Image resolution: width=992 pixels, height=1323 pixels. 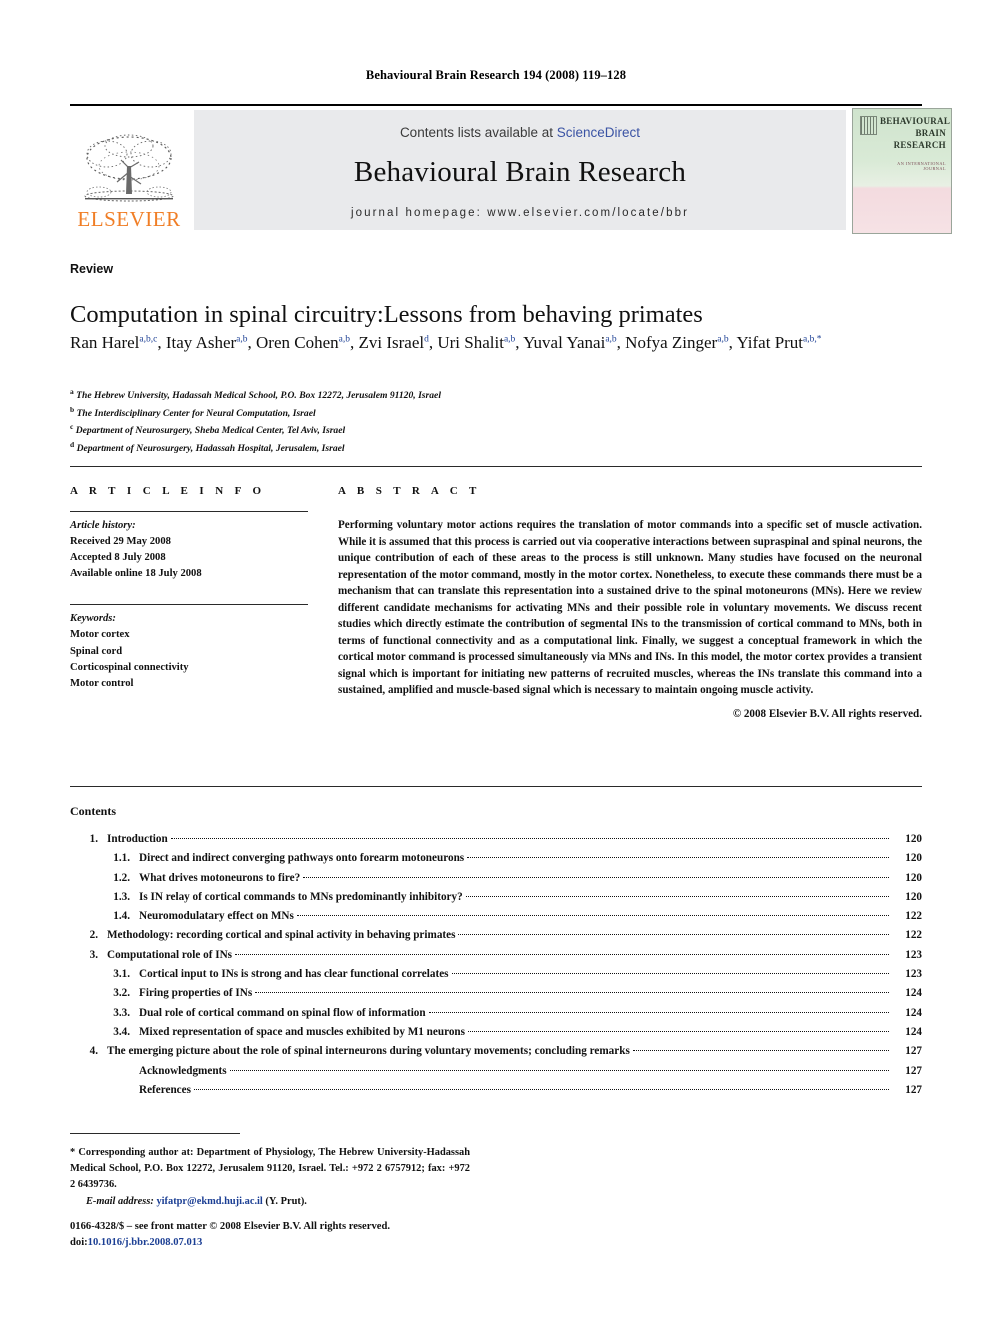 What do you see at coordinates (913, 935) in the screenshot?
I see `toc-row-page: 122` at bounding box center [913, 935].